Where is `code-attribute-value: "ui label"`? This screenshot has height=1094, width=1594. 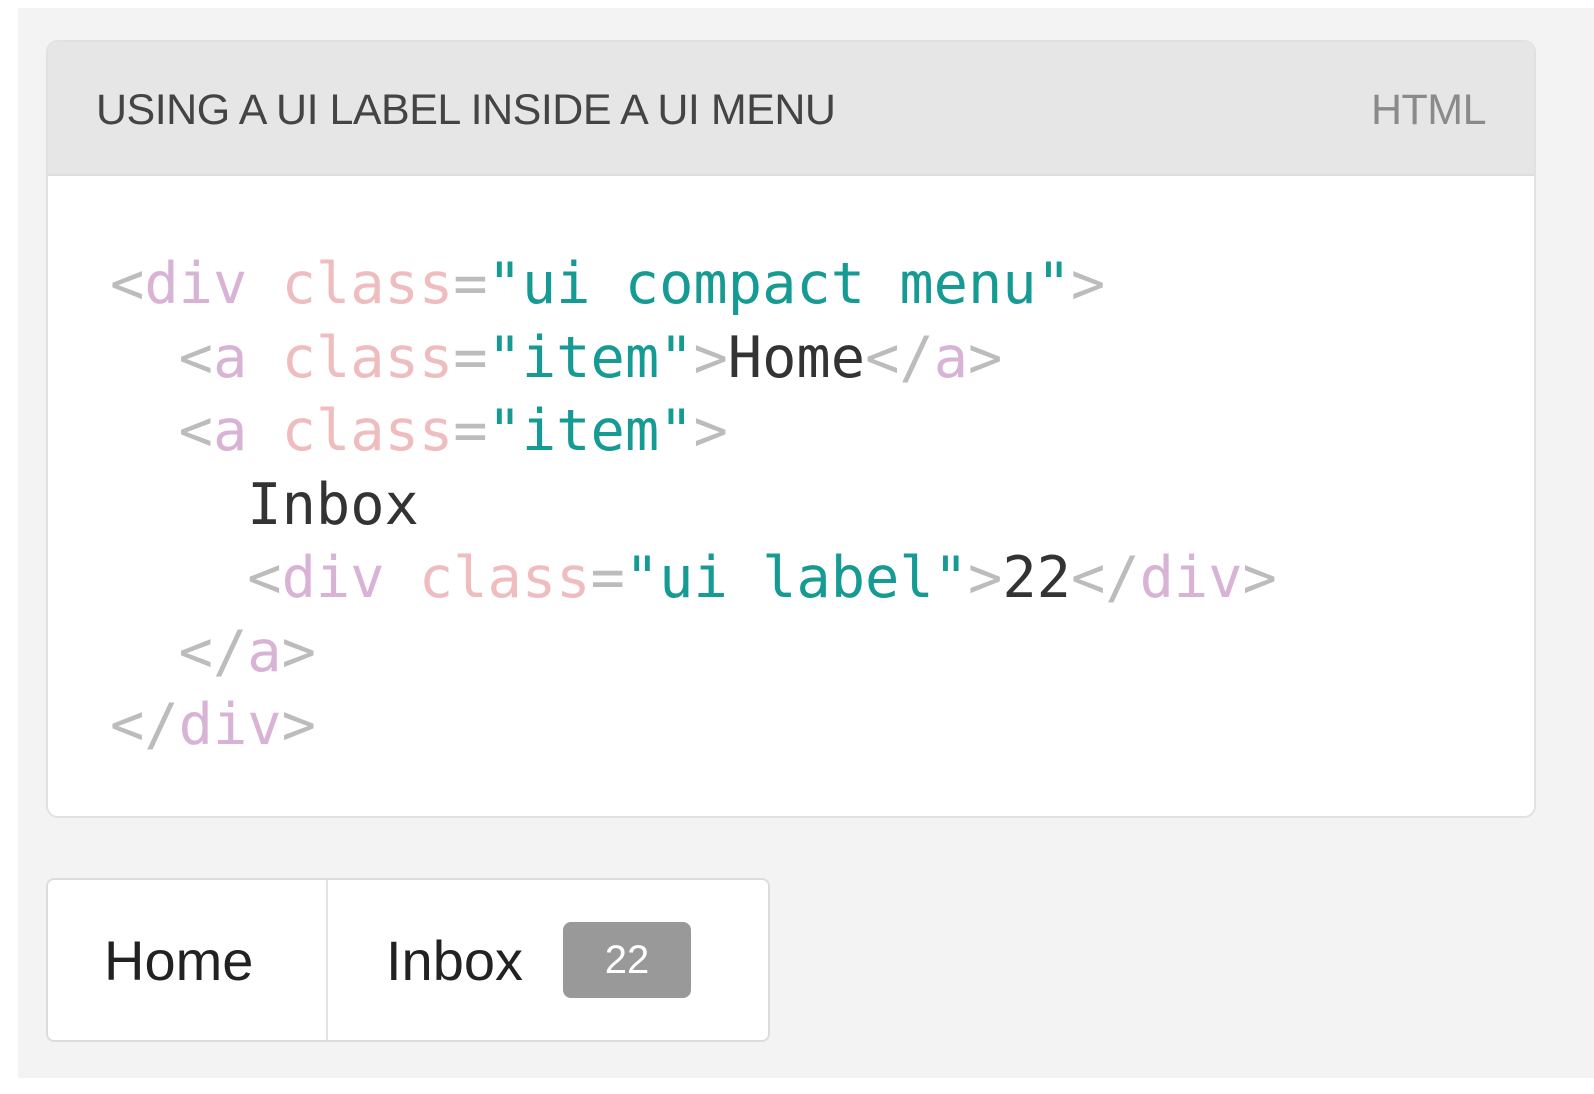 code-attribute-value: "ui label" is located at coordinates (796, 578).